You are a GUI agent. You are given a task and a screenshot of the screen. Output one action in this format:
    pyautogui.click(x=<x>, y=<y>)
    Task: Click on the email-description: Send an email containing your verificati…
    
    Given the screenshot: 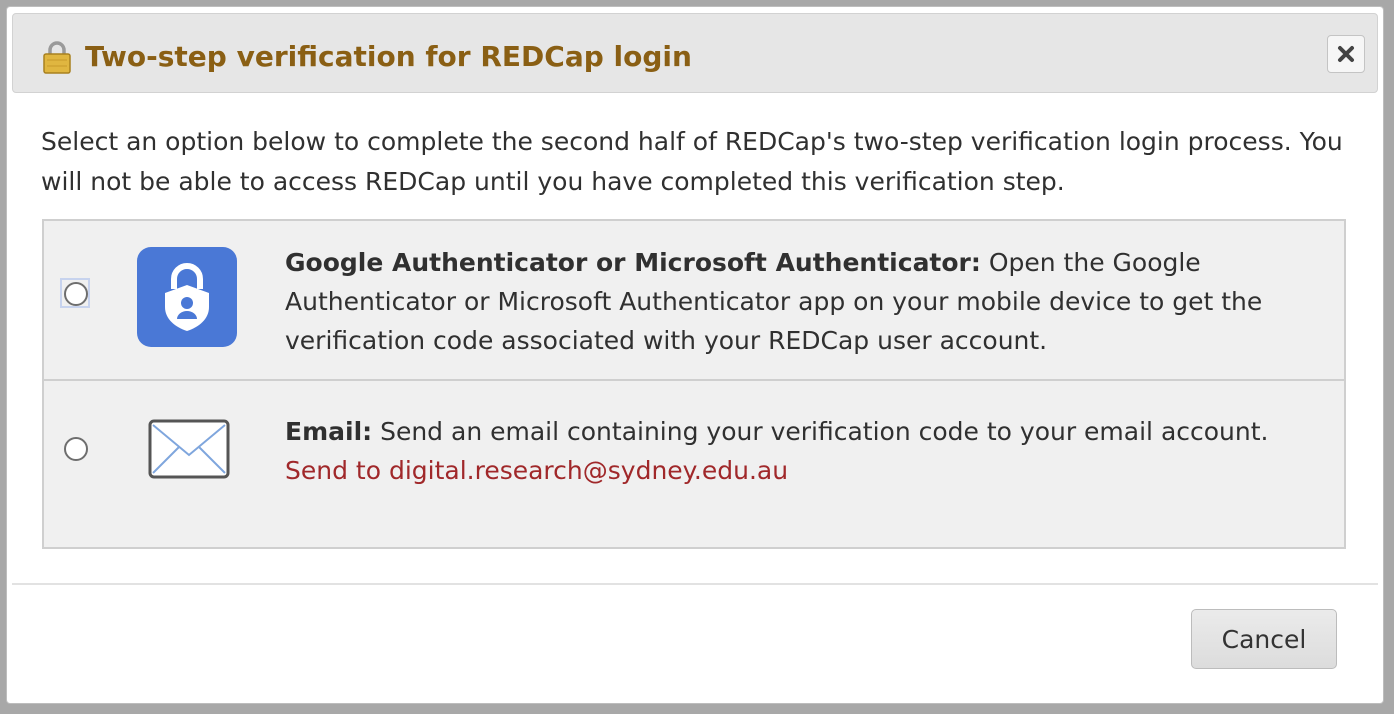 What is the action you would take?
    pyautogui.click(x=820, y=431)
    